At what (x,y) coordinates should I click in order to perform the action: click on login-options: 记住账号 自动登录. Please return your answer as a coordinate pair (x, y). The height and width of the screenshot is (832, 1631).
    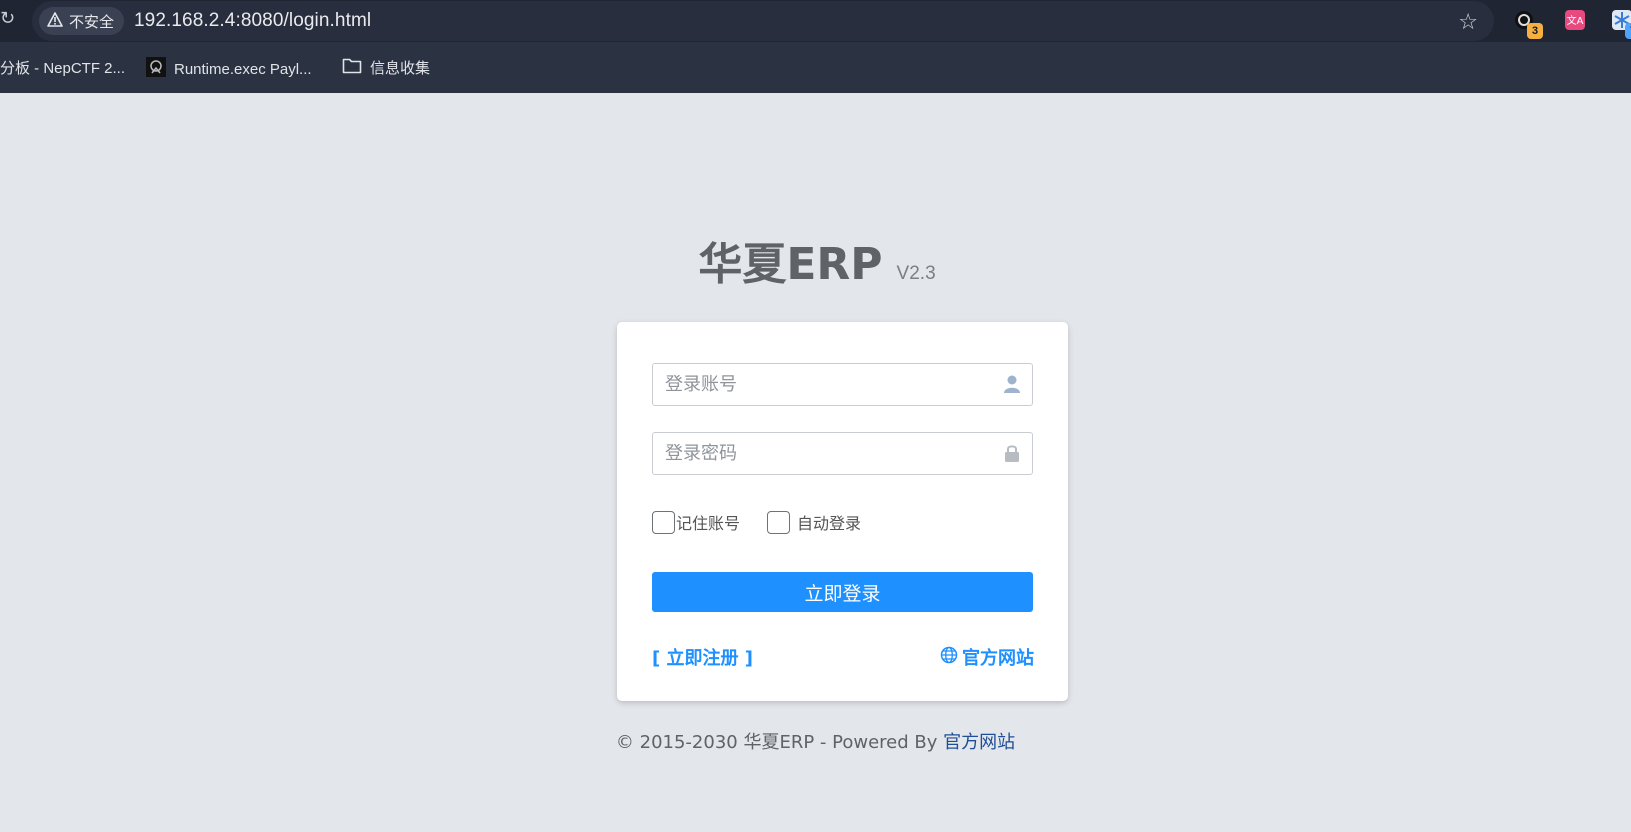
    Looking at the image, I should click on (756, 522).